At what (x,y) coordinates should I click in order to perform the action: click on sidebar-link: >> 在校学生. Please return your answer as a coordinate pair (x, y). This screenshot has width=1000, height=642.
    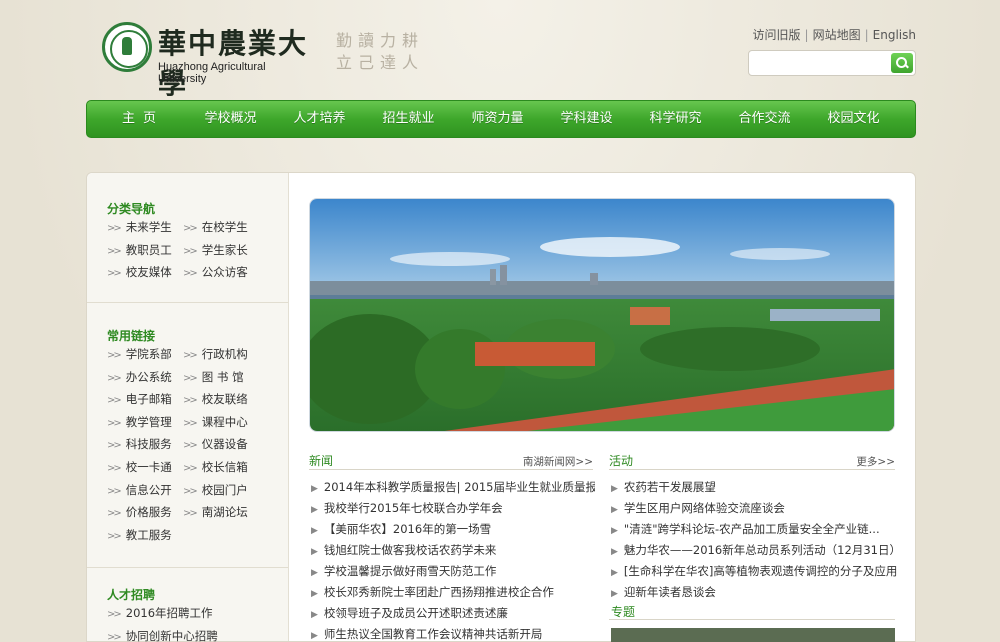
    Looking at the image, I should click on (221, 227).